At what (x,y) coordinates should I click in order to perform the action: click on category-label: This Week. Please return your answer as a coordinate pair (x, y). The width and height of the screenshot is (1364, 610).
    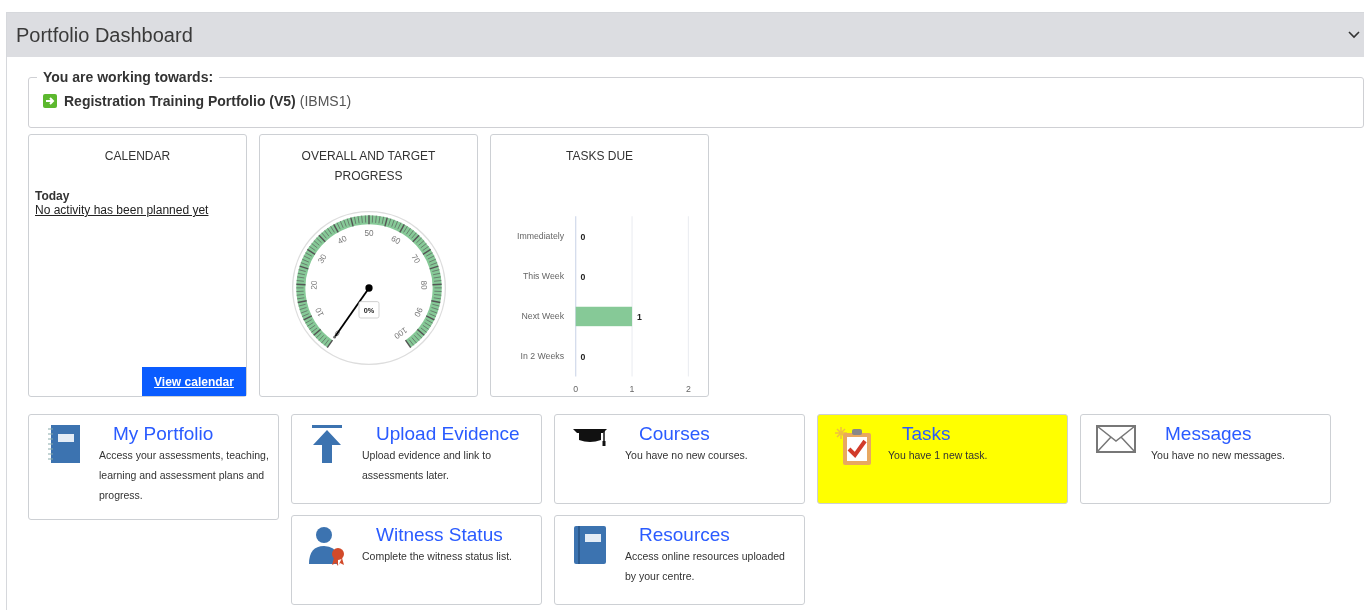
    Looking at the image, I should click on (543, 276).